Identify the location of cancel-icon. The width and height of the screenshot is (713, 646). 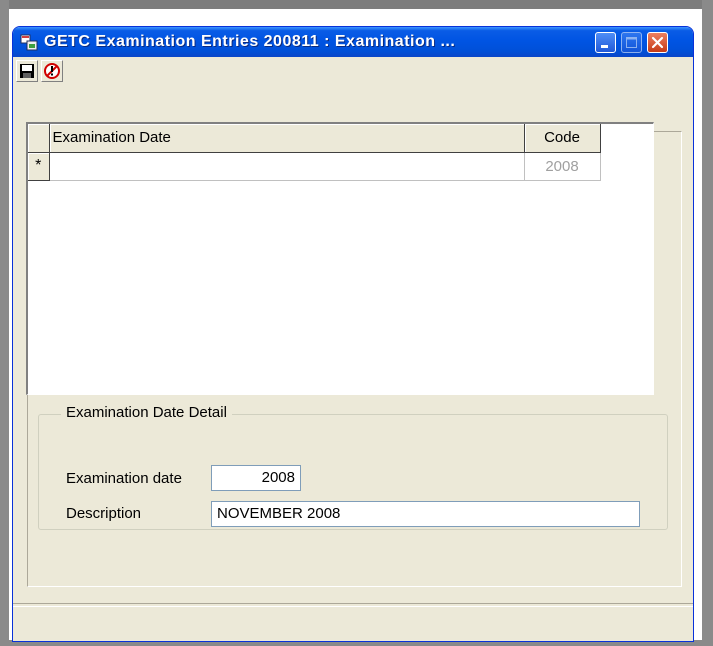
(52, 71).